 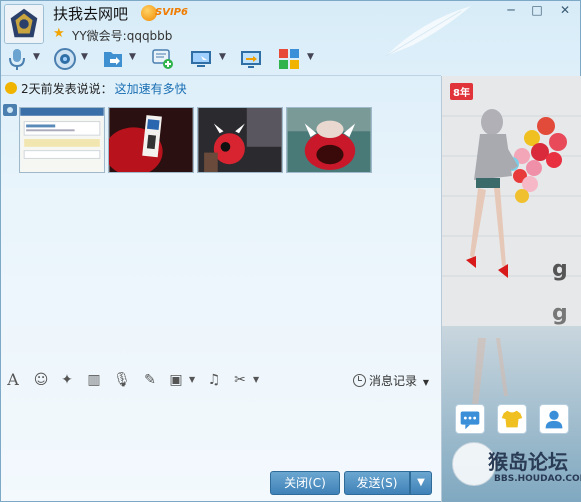 What do you see at coordinates (67, 380) in the screenshot?
I see `magic-wand-icon: ✦` at bounding box center [67, 380].